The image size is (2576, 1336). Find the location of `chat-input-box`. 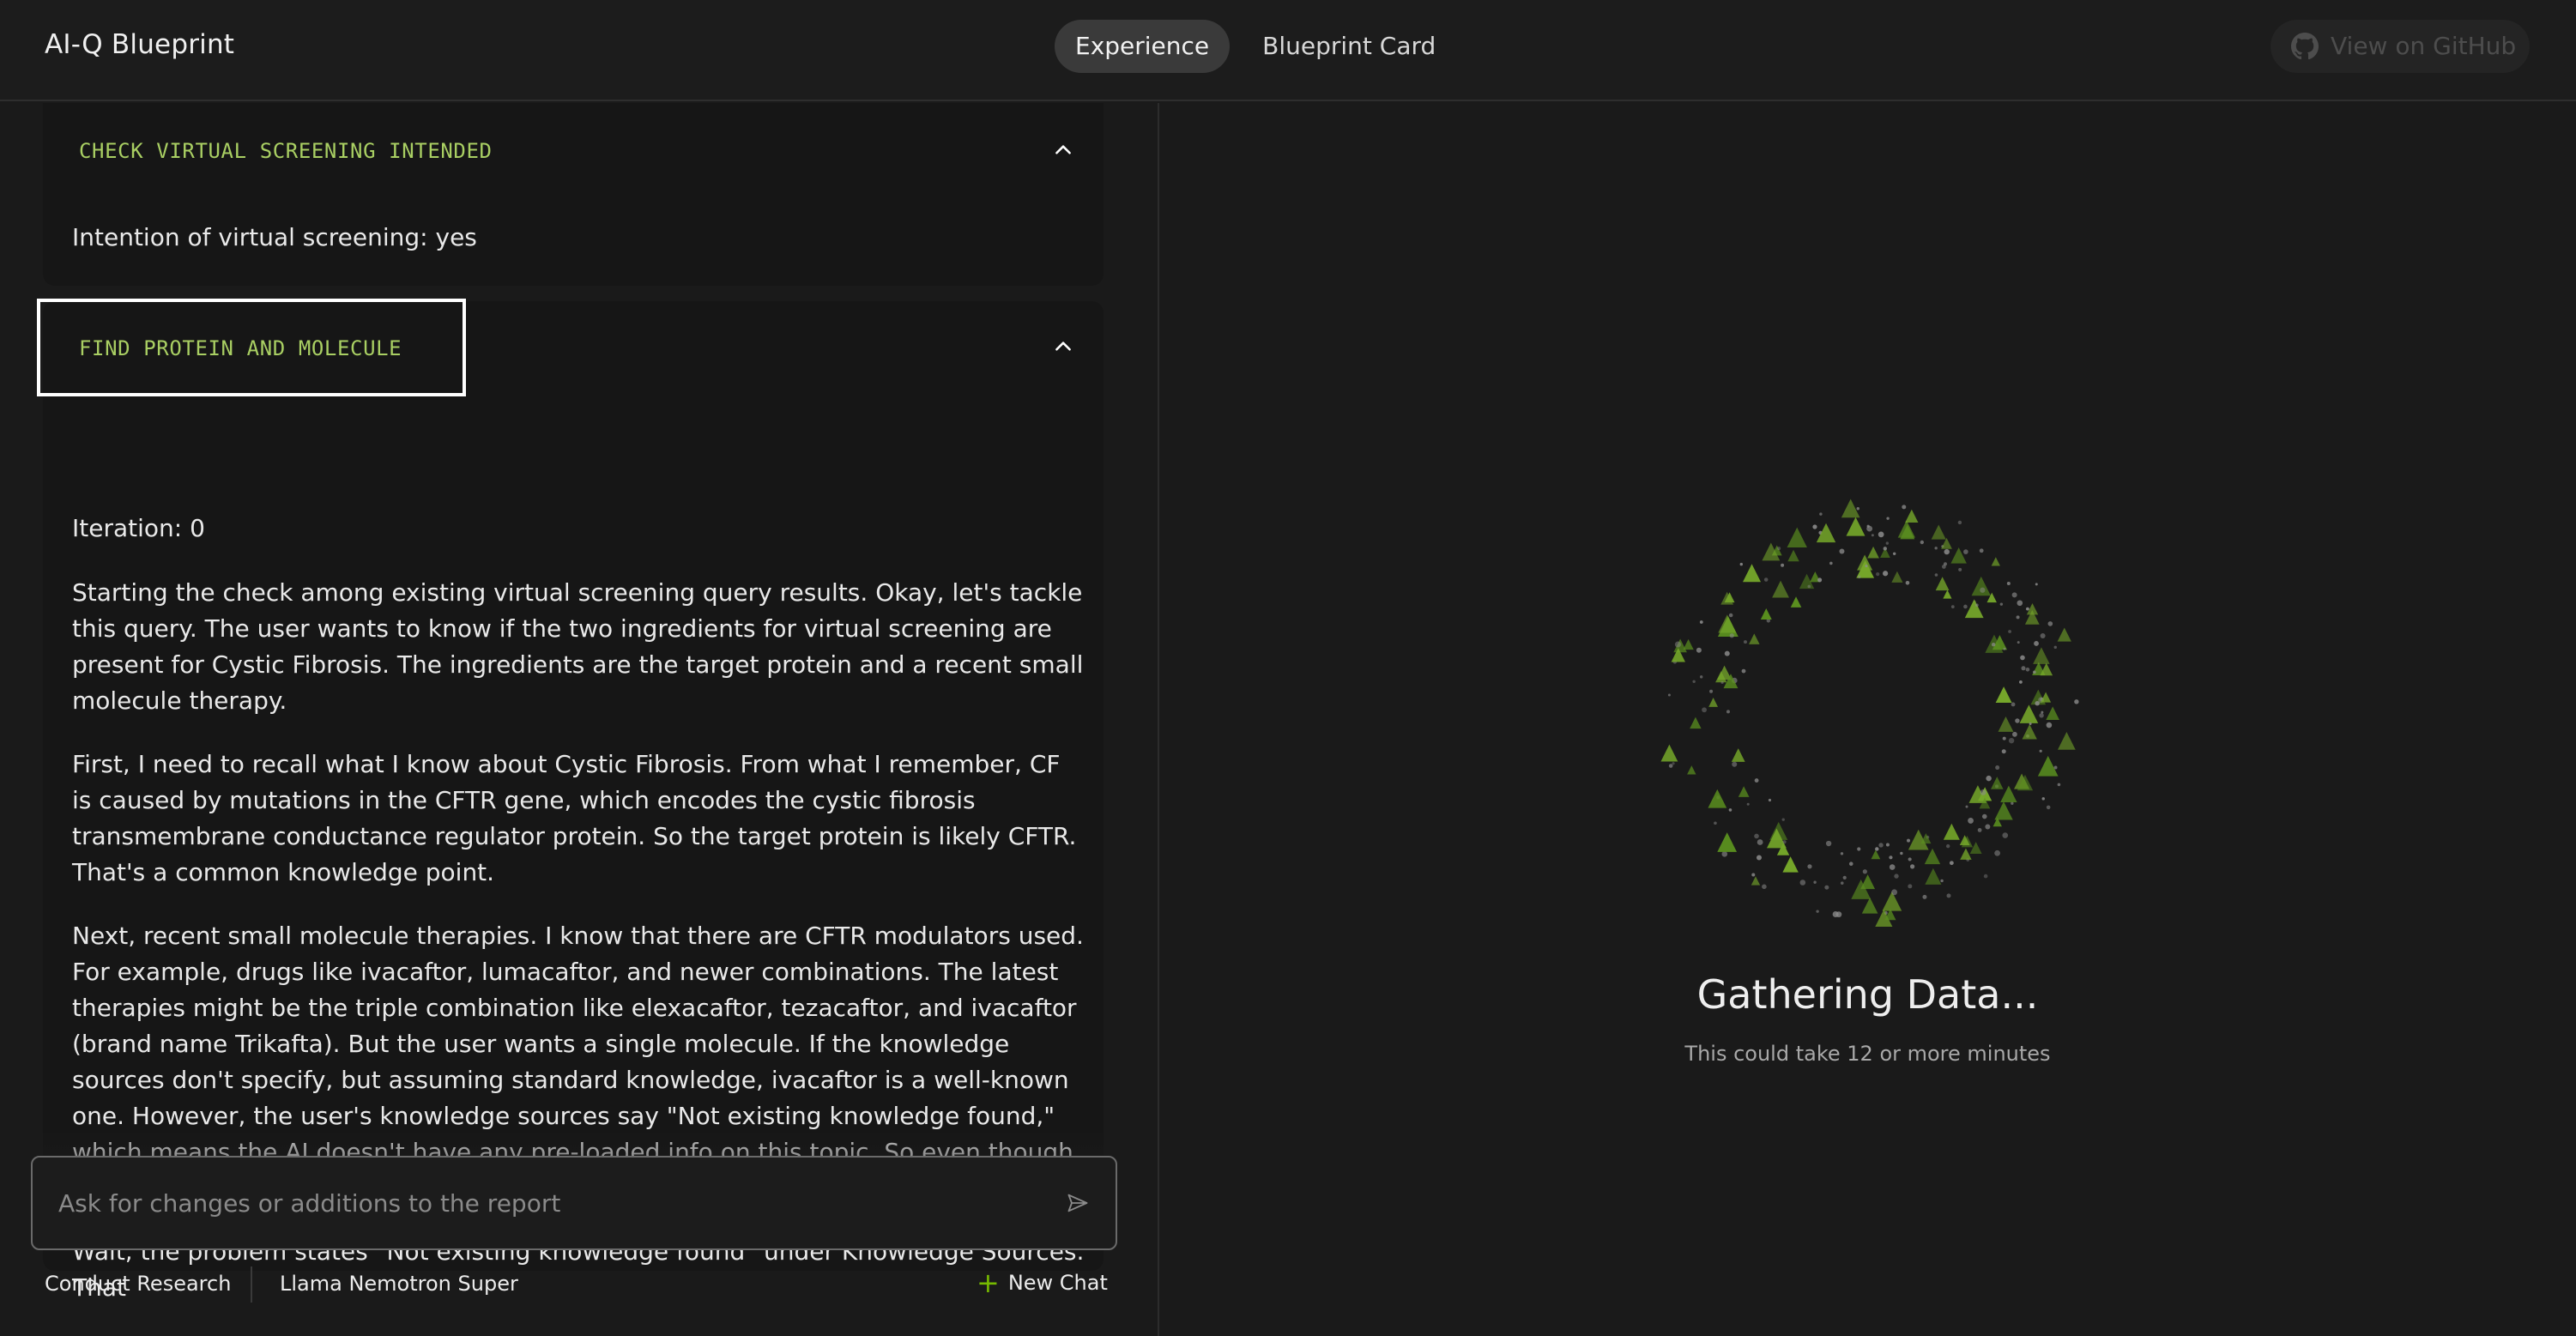

chat-input-box is located at coordinates (574, 1203).